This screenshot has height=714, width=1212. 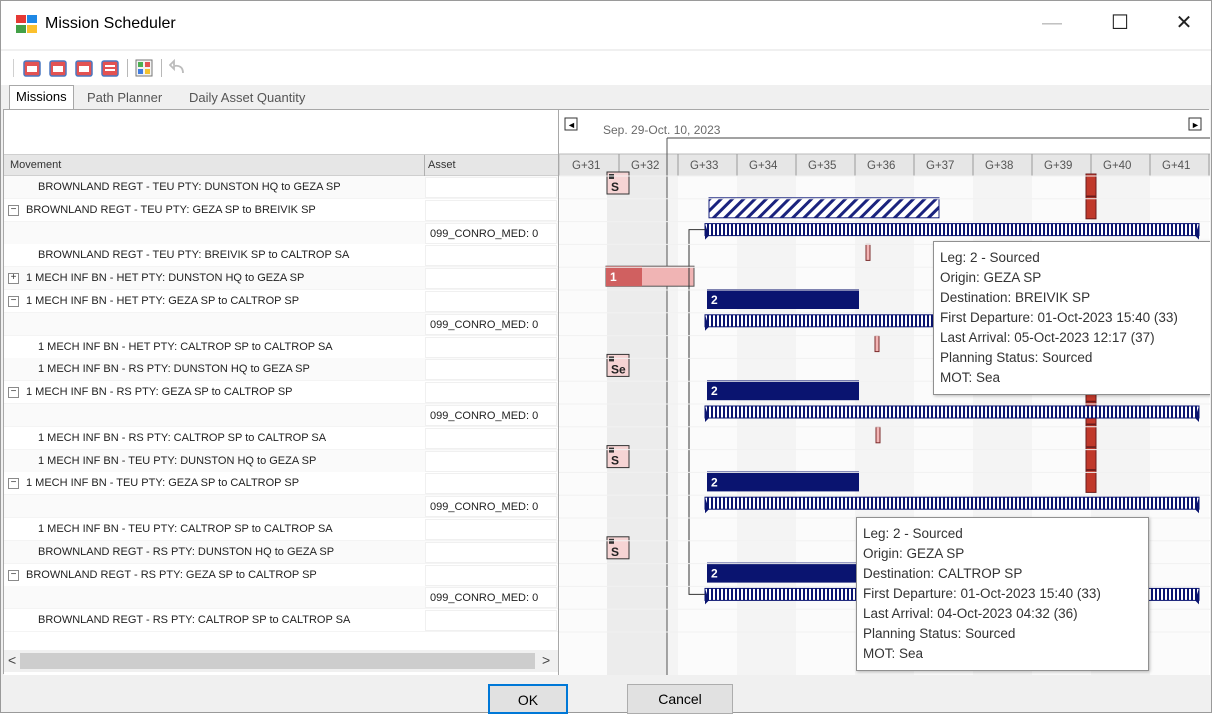 What do you see at coordinates (1052, 23) in the screenshot?
I see `minimize-button: —` at bounding box center [1052, 23].